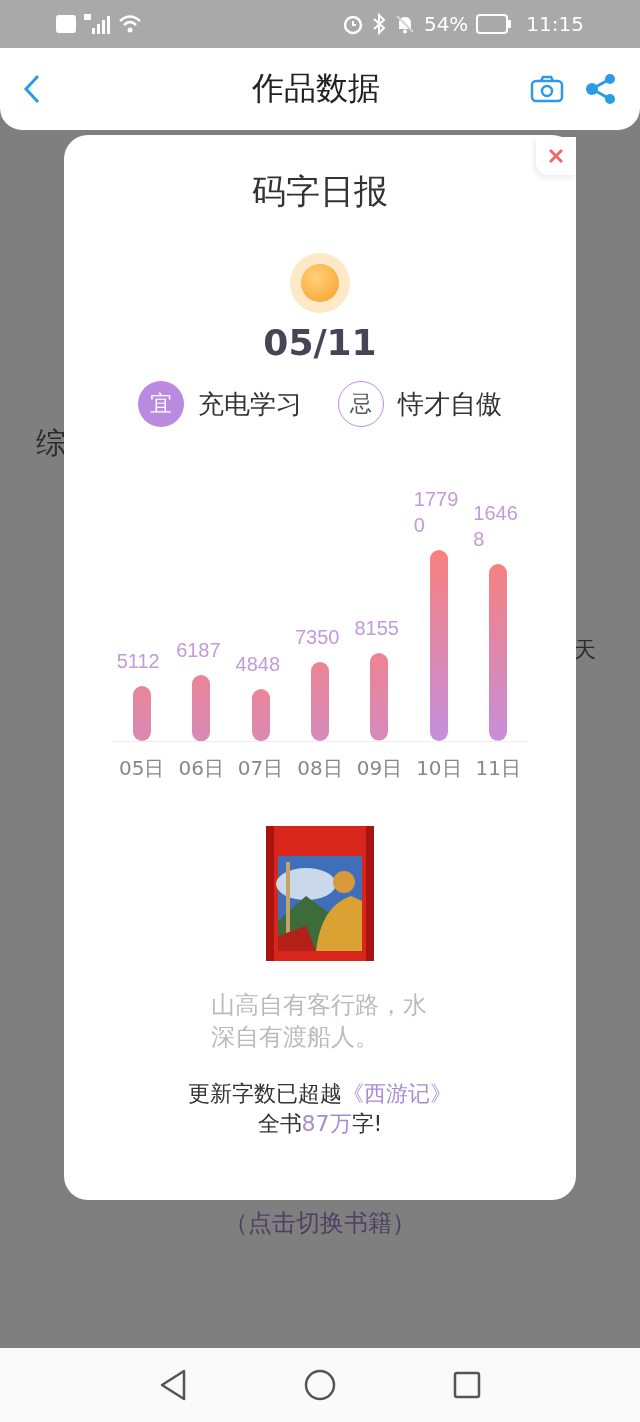 The width and height of the screenshot is (640, 1422). Describe the element at coordinates (352, 24) in the screenshot. I see `alarm-icon` at that location.